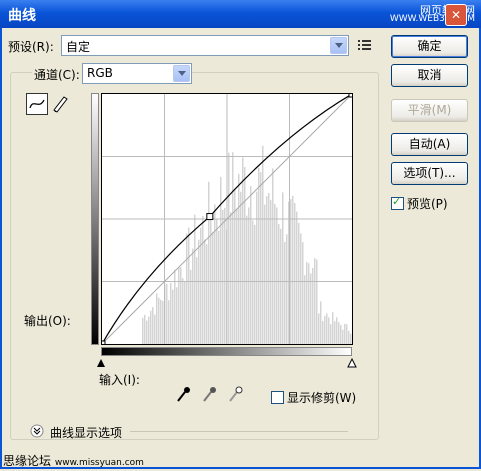 This screenshot has height=471, width=481. What do you see at coordinates (205, 45) in the screenshot?
I see `preset-select: 自定` at bounding box center [205, 45].